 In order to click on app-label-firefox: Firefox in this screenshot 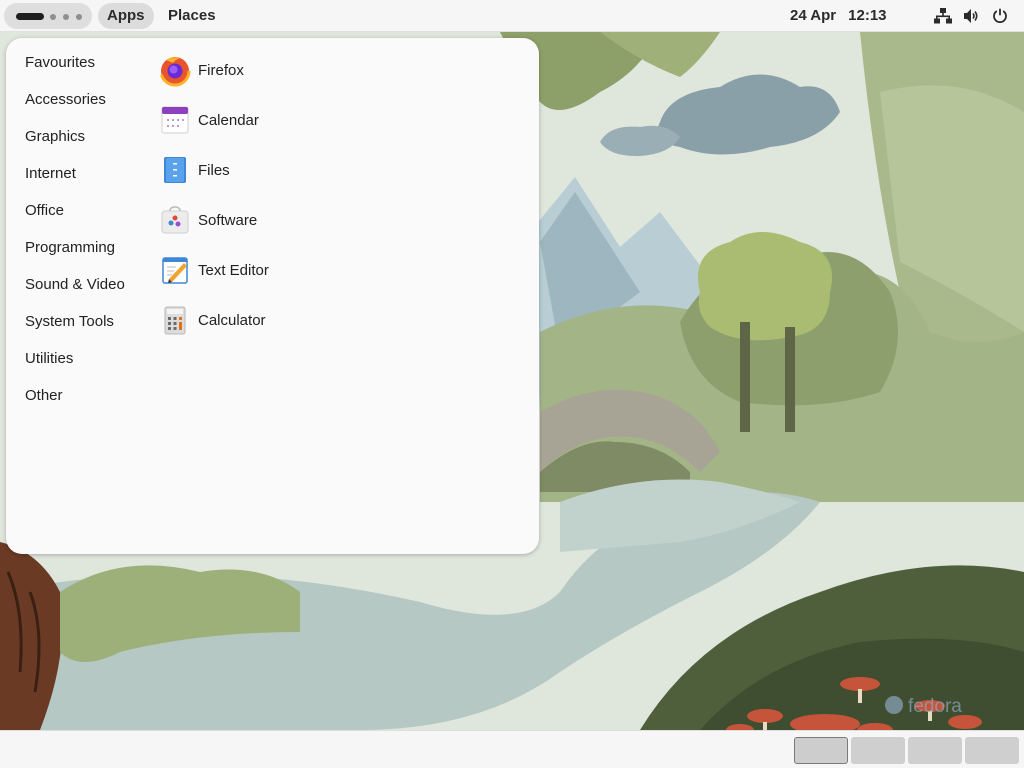, I will do `click(221, 70)`.